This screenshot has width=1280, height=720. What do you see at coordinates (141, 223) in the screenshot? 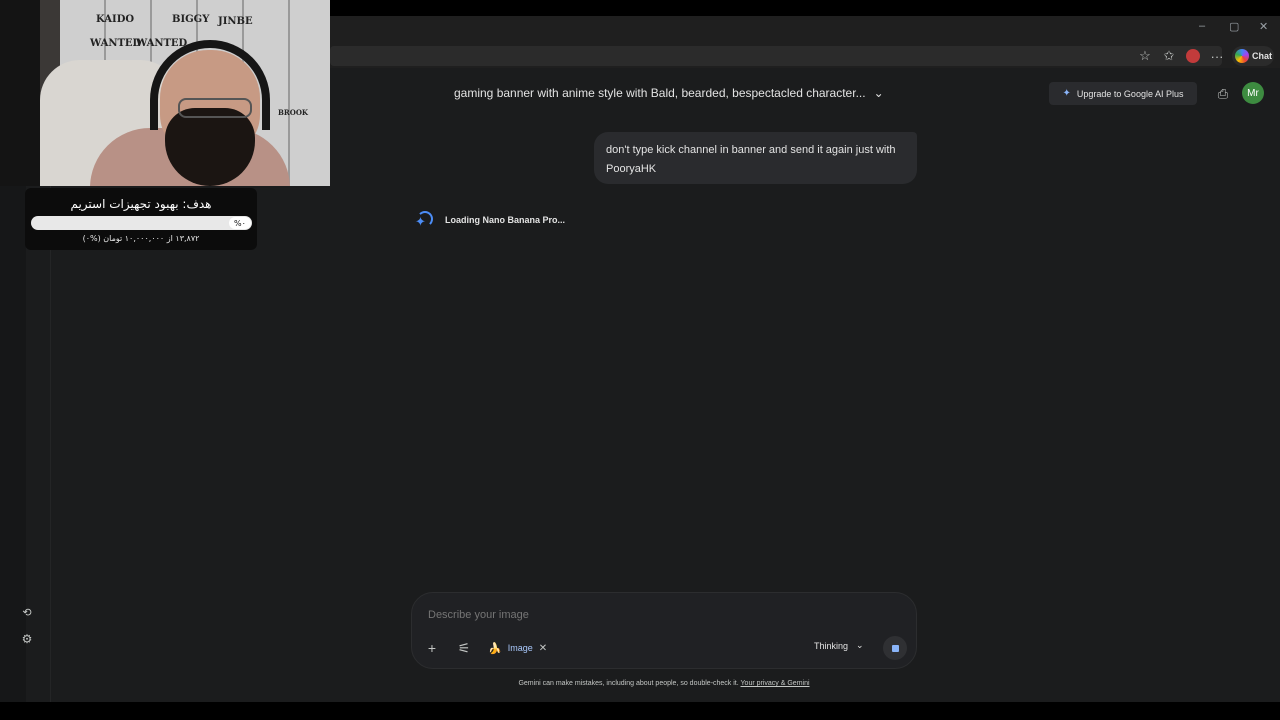
I see `goal-progress-track` at bounding box center [141, 223].